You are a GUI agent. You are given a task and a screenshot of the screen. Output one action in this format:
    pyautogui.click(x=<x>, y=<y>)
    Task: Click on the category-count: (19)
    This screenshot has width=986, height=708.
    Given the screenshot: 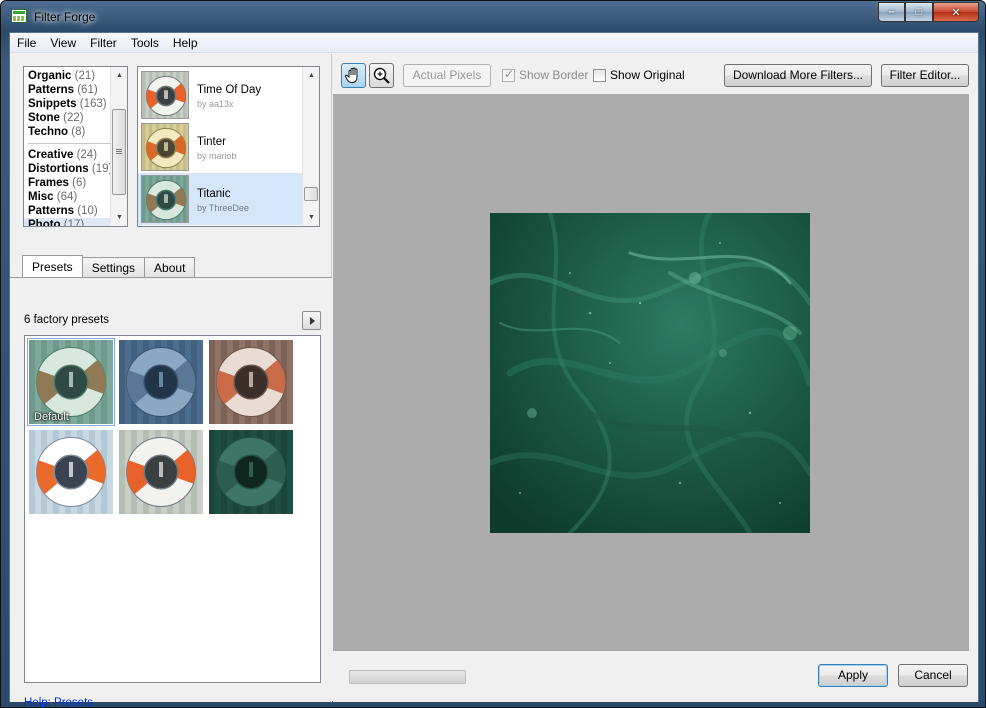 What is the action you would take?
    pyautogui.click(x=100, y=169)
    